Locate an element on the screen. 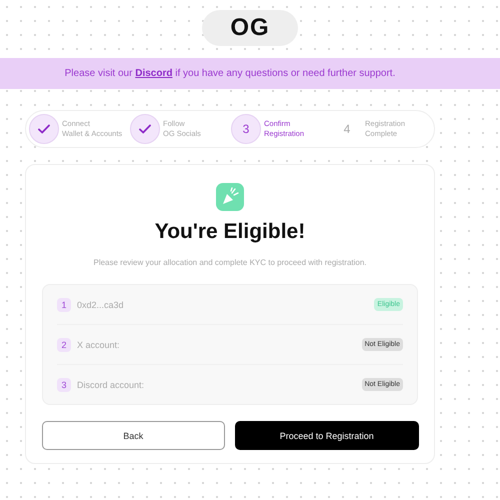  support-message: Please visit our Discord if you have any questions or need further support. is located at coordinates (230, 73).